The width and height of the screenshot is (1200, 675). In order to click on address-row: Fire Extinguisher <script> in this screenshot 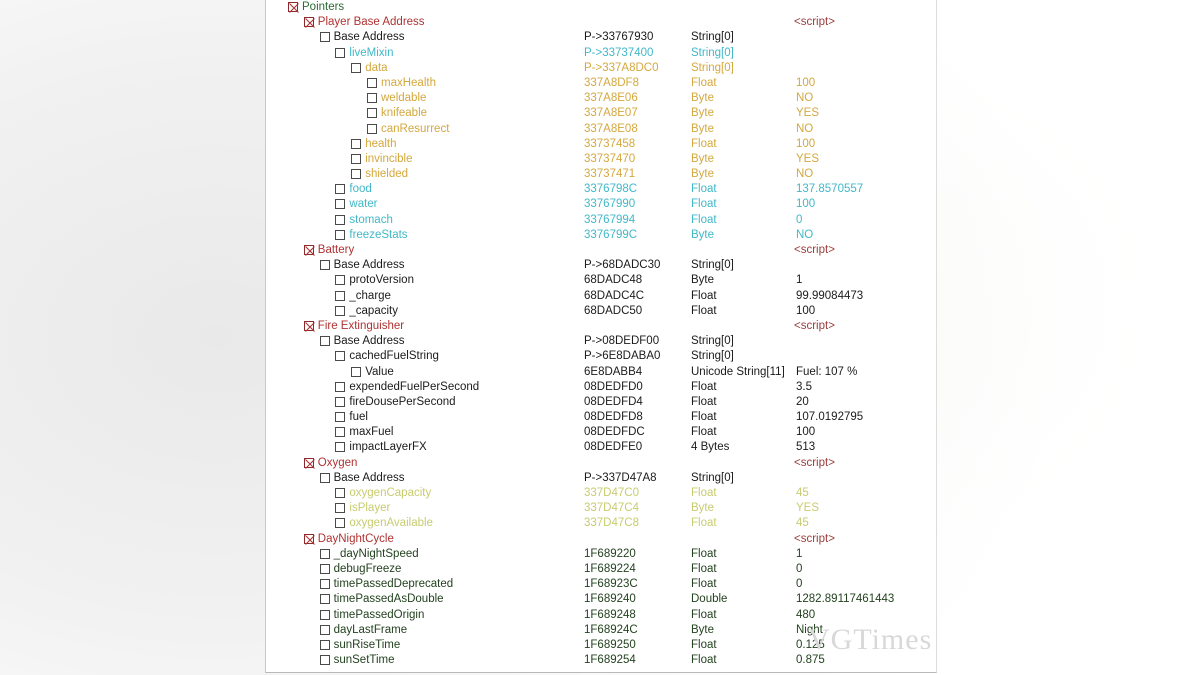, I will do `click(601, 326)`.